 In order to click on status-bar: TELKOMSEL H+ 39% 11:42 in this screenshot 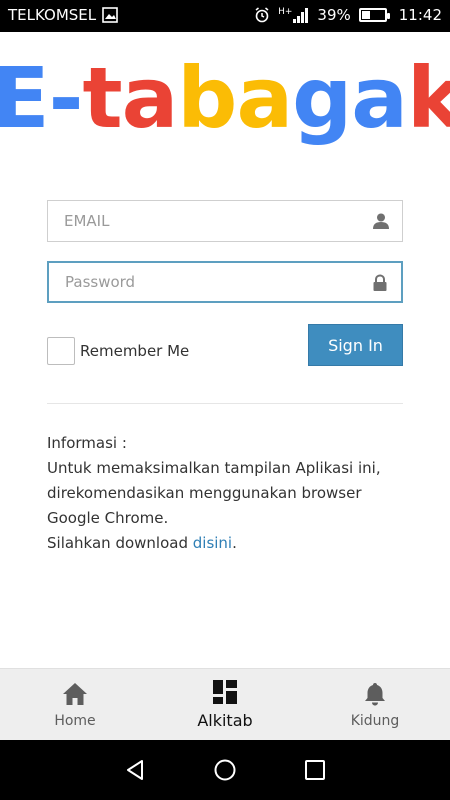, I will do `click(225, 16)`.